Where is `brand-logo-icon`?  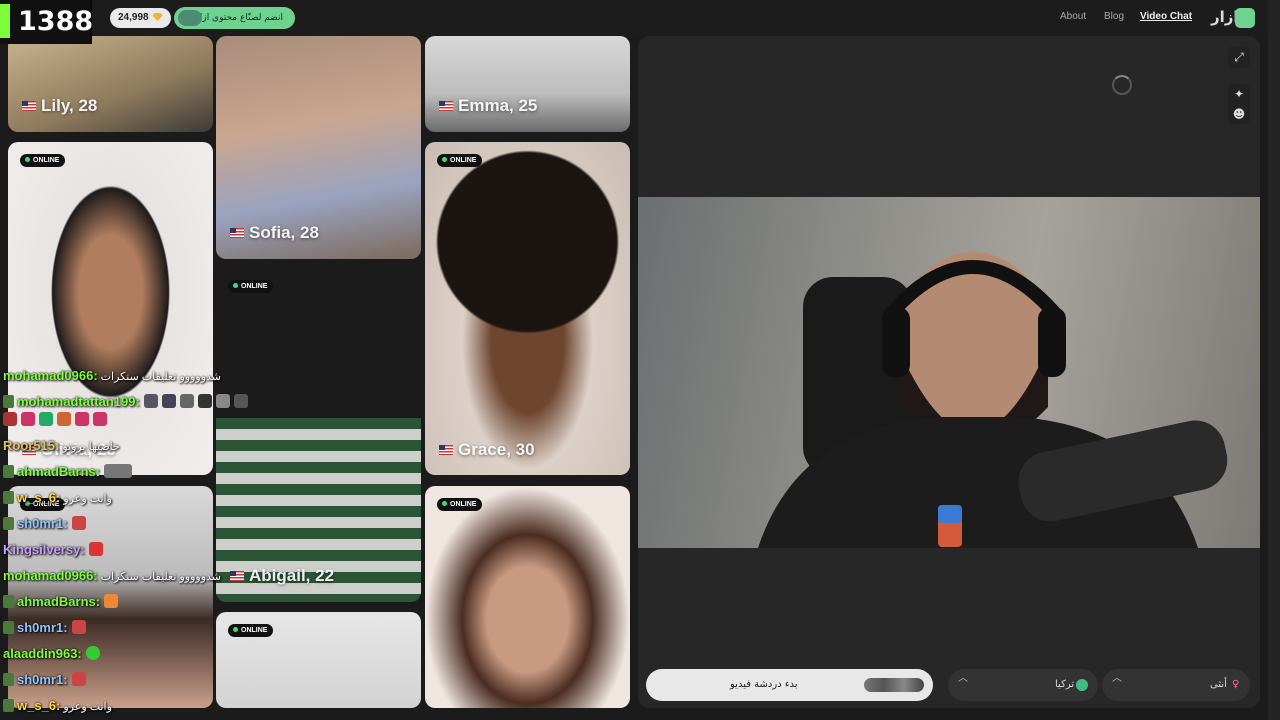
brand-logo-icon is located at coordinates (1245, 18).